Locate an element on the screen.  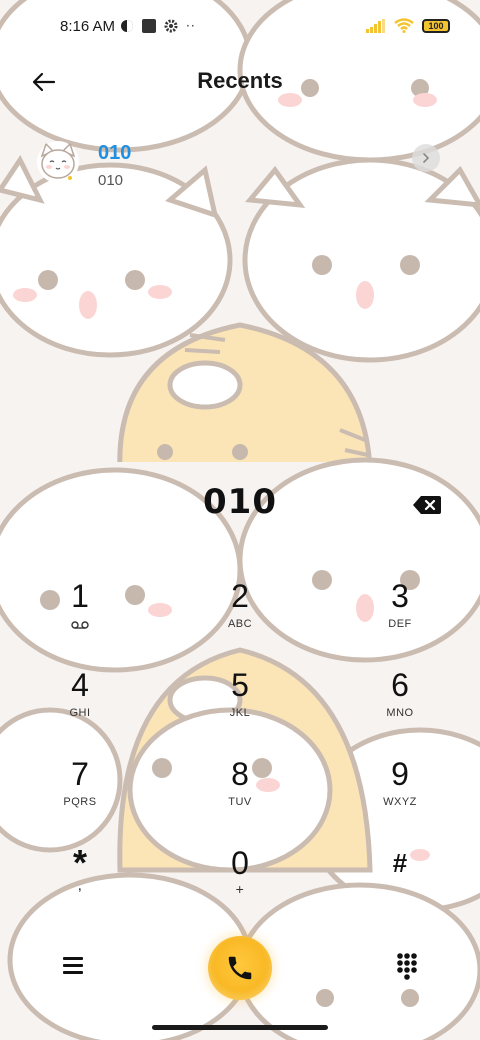
key-digit: 1 is located at coordinates (80, 596).